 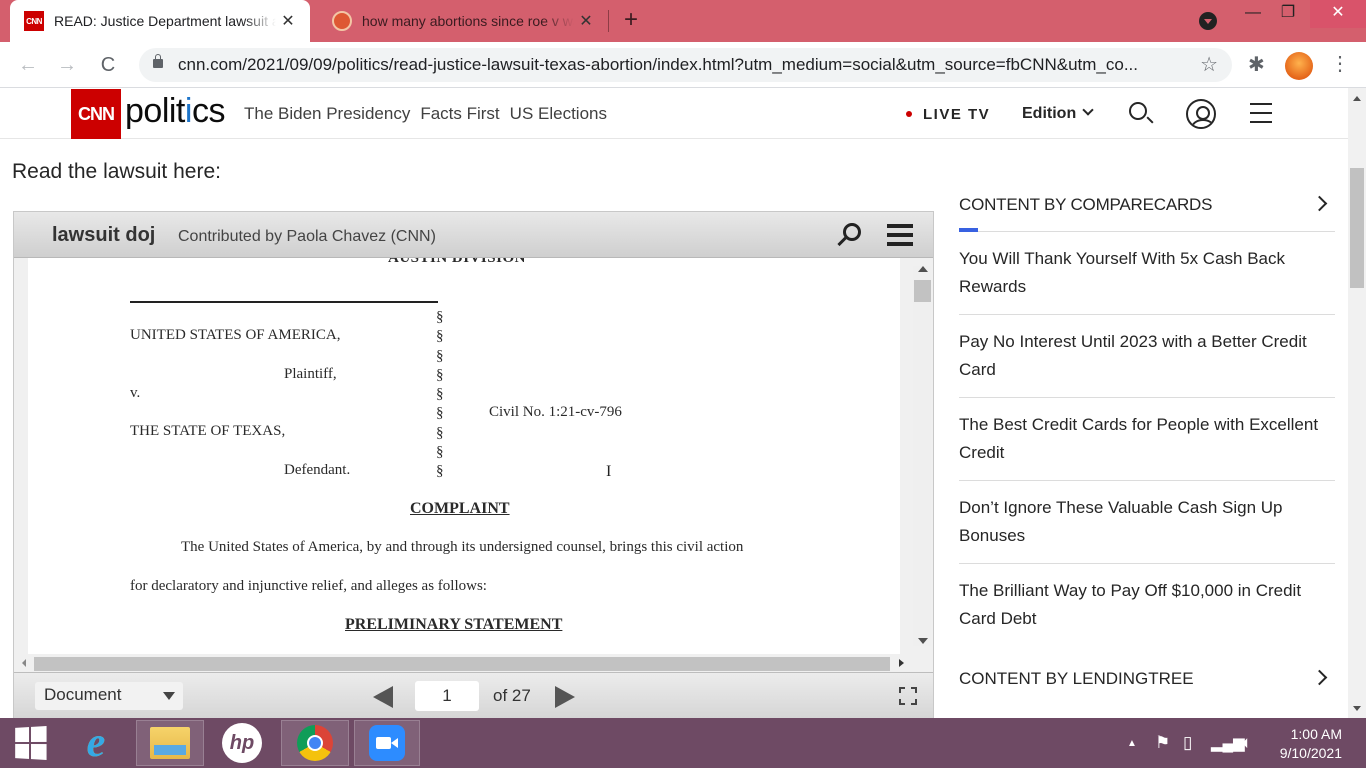 I want to click on browser-menu-icon: ⋮, so click(x=1340, y=64).